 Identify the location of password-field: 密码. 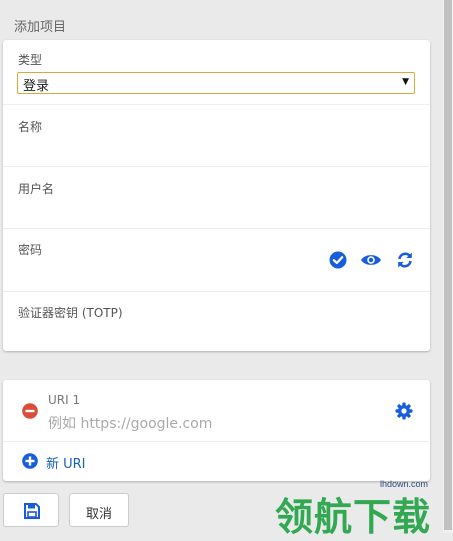
(216, 260).